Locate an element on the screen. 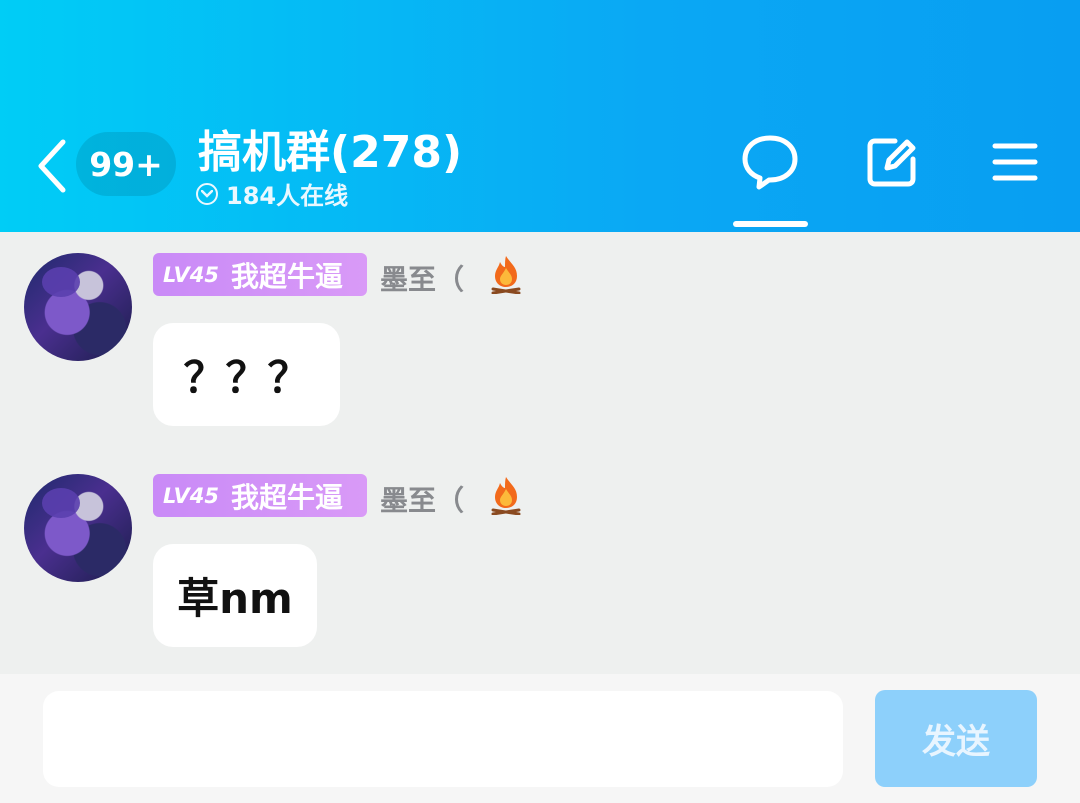  menu-button is located at coordinates (1015, 162).